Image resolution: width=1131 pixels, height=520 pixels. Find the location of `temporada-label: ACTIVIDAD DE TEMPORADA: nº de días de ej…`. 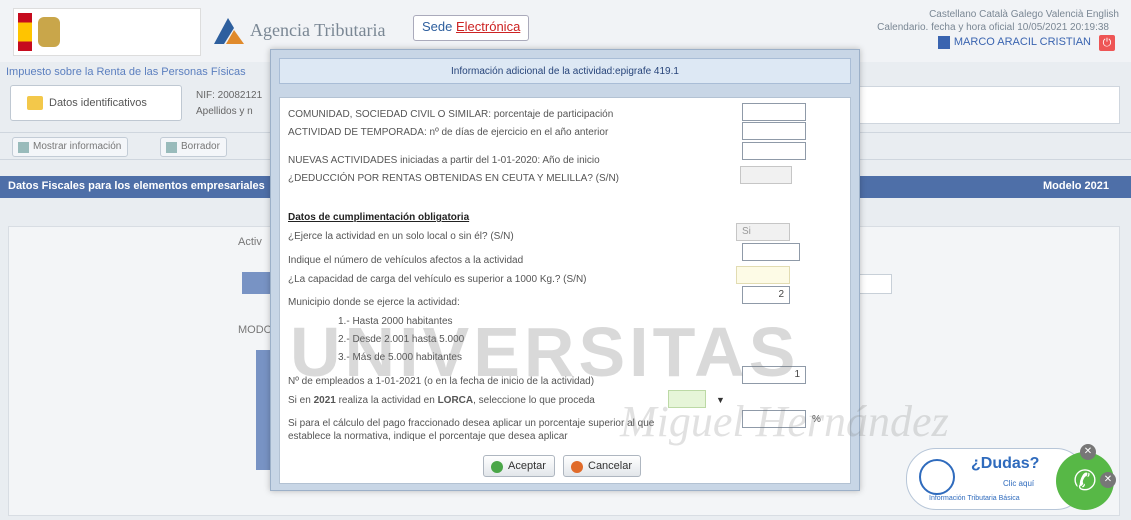

temporada-label: ACTIVIDAD DE TEMPORADA: nº de días de ej… is located at coordinates (448, 132).